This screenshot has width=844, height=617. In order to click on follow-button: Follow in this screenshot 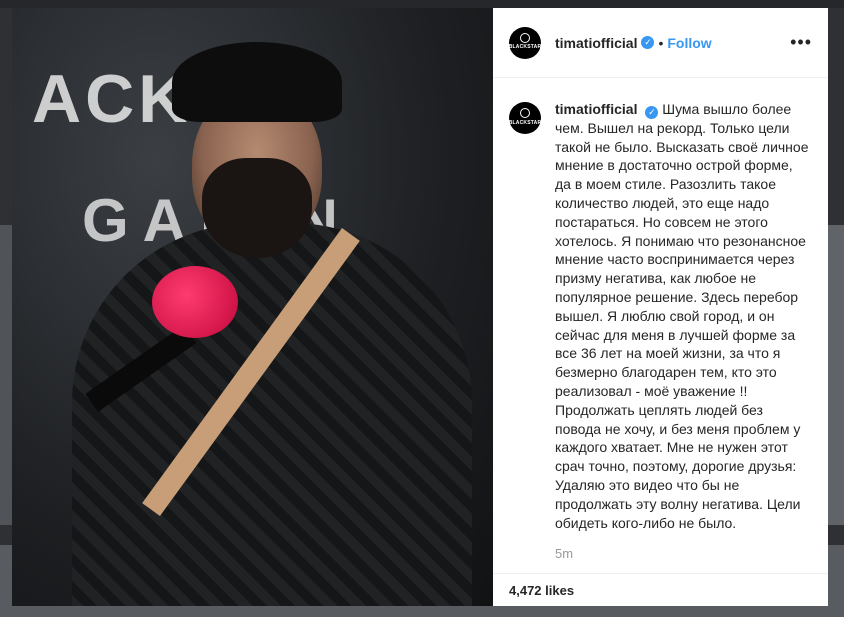, I will do `click(689, 43)`.